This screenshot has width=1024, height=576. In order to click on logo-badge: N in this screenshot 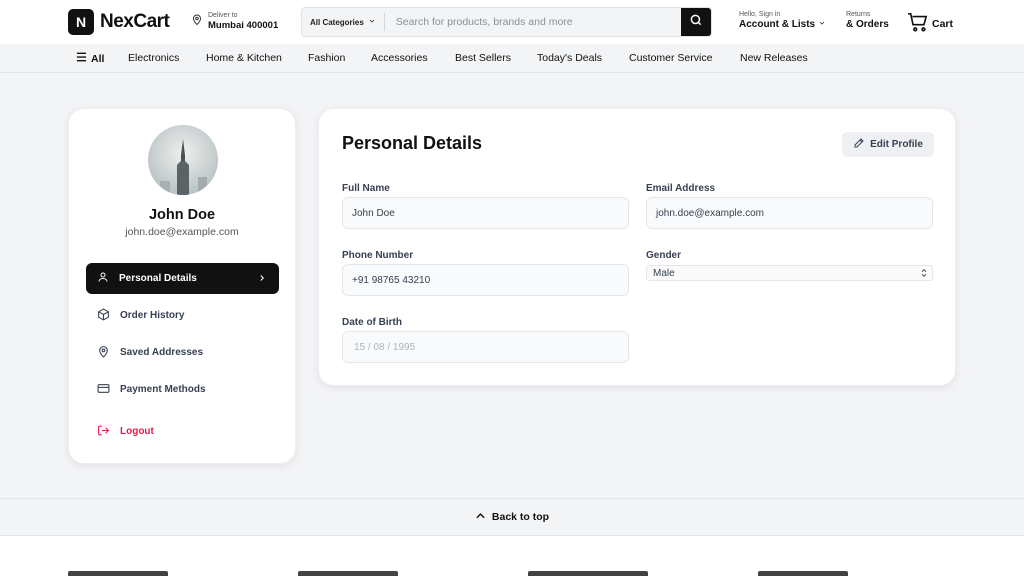, I will do `click(81, 22)`.